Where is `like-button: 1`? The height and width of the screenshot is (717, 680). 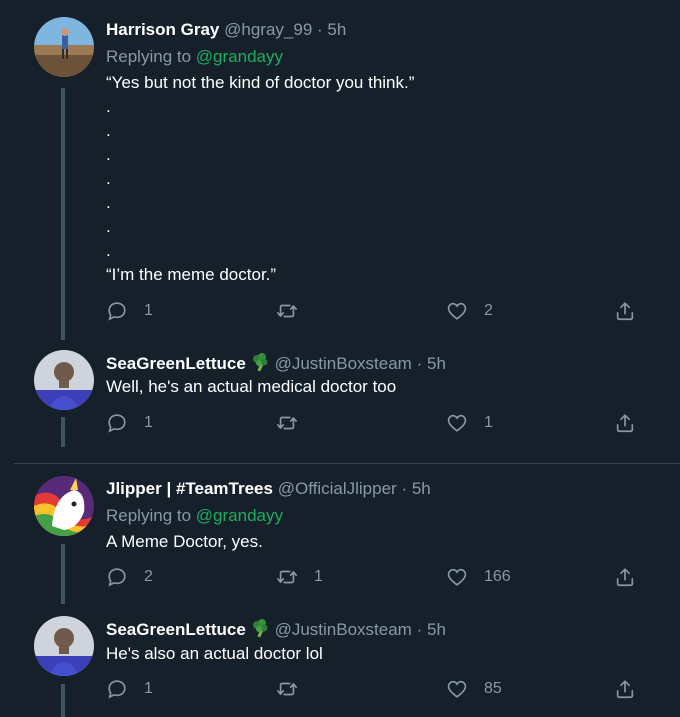 like-button: 1 is located at coordinates (469, 423).